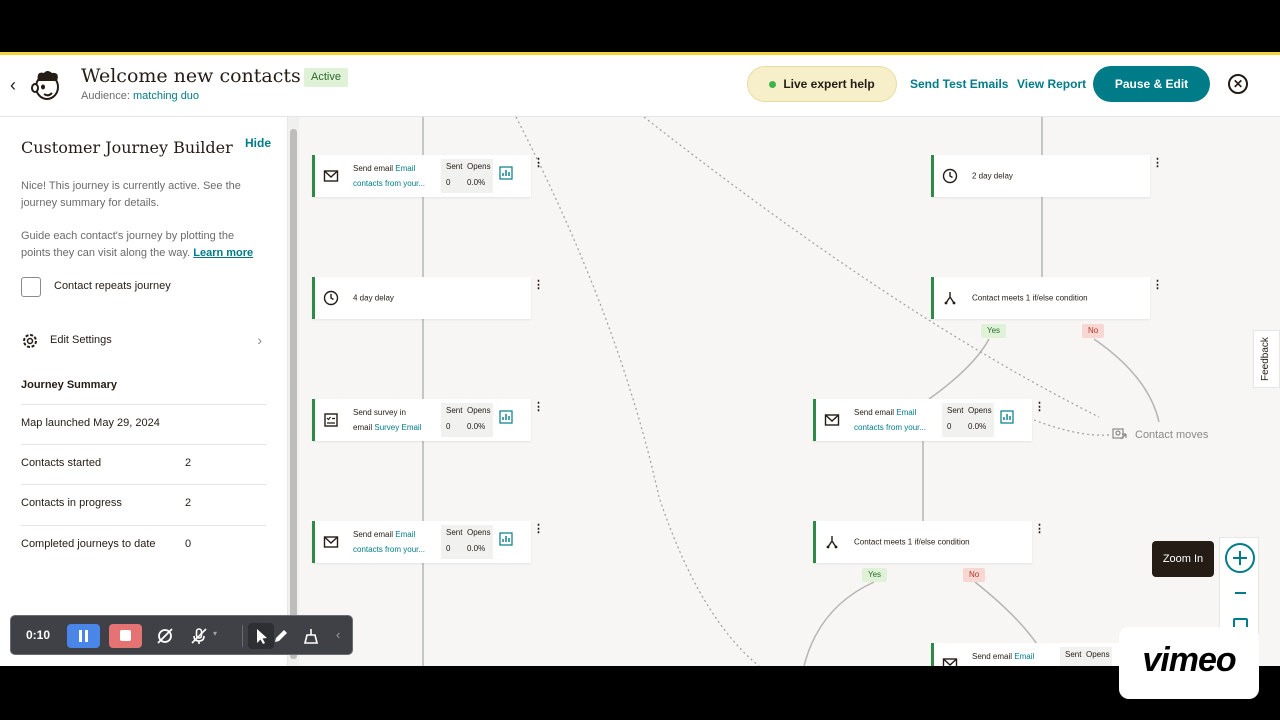 The height and width of the screenshot is (720, 1280). What do you see at coordinates (191, 76) in the screenshot?
I see `page-title: Welcome new contacts` at bounding box center [191, 76].